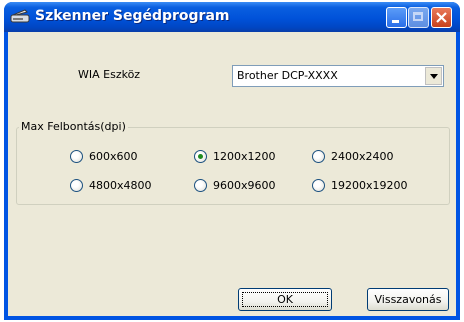 The width and height of the screenshot is (464, 322). What do you see at coordinates (73, 126) in the screenshot?
I see `resolution-group-label: Max Felbontás(dpi)` at bounding box center [73, 126].